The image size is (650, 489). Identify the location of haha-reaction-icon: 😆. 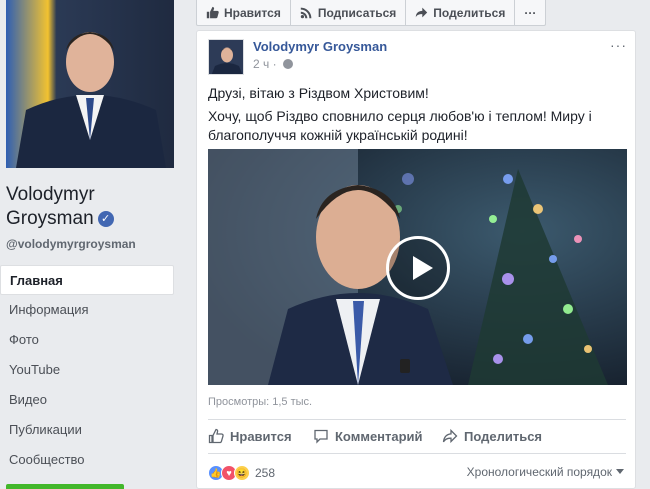
(242, 473).